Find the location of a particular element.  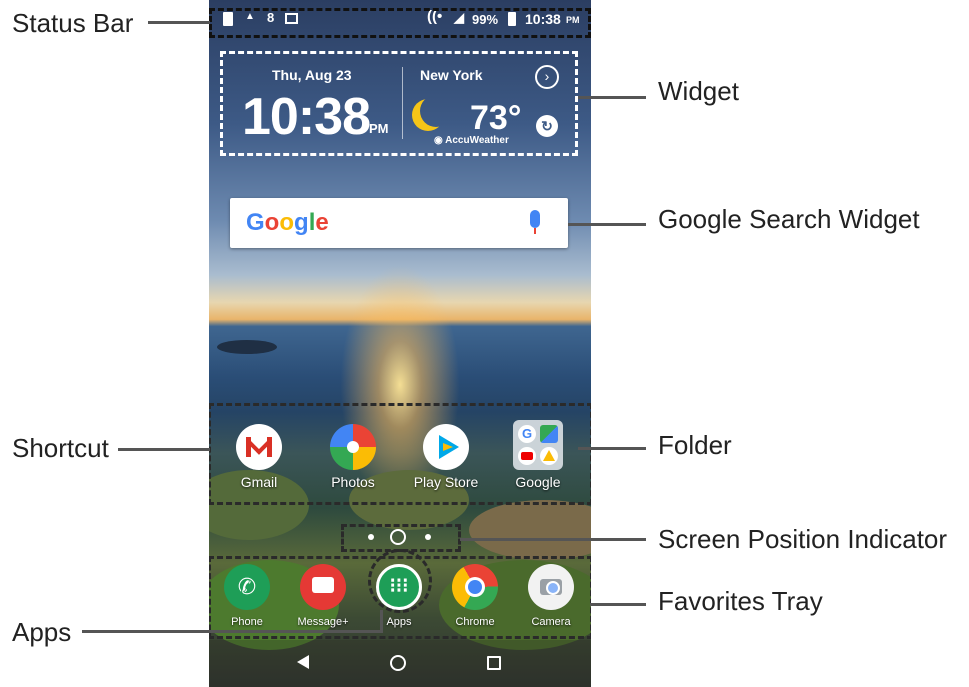

mic-icon is located at coordinates (535, 219).